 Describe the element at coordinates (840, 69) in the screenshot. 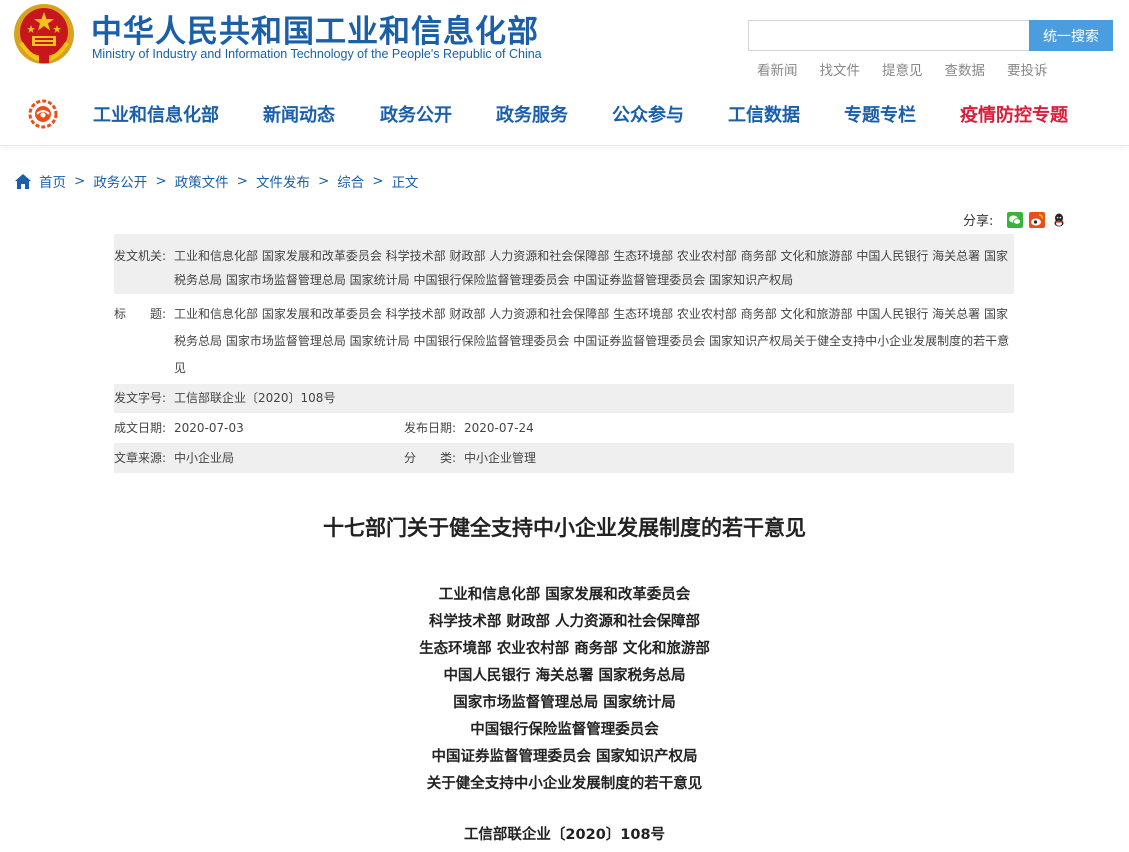

I see `quick-link-files: 找文件` at that location.